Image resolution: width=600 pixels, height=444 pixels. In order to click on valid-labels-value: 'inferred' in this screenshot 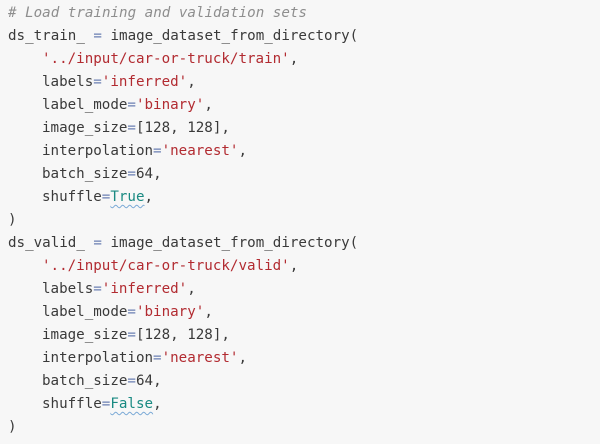, I will do `click(144, 289)`.